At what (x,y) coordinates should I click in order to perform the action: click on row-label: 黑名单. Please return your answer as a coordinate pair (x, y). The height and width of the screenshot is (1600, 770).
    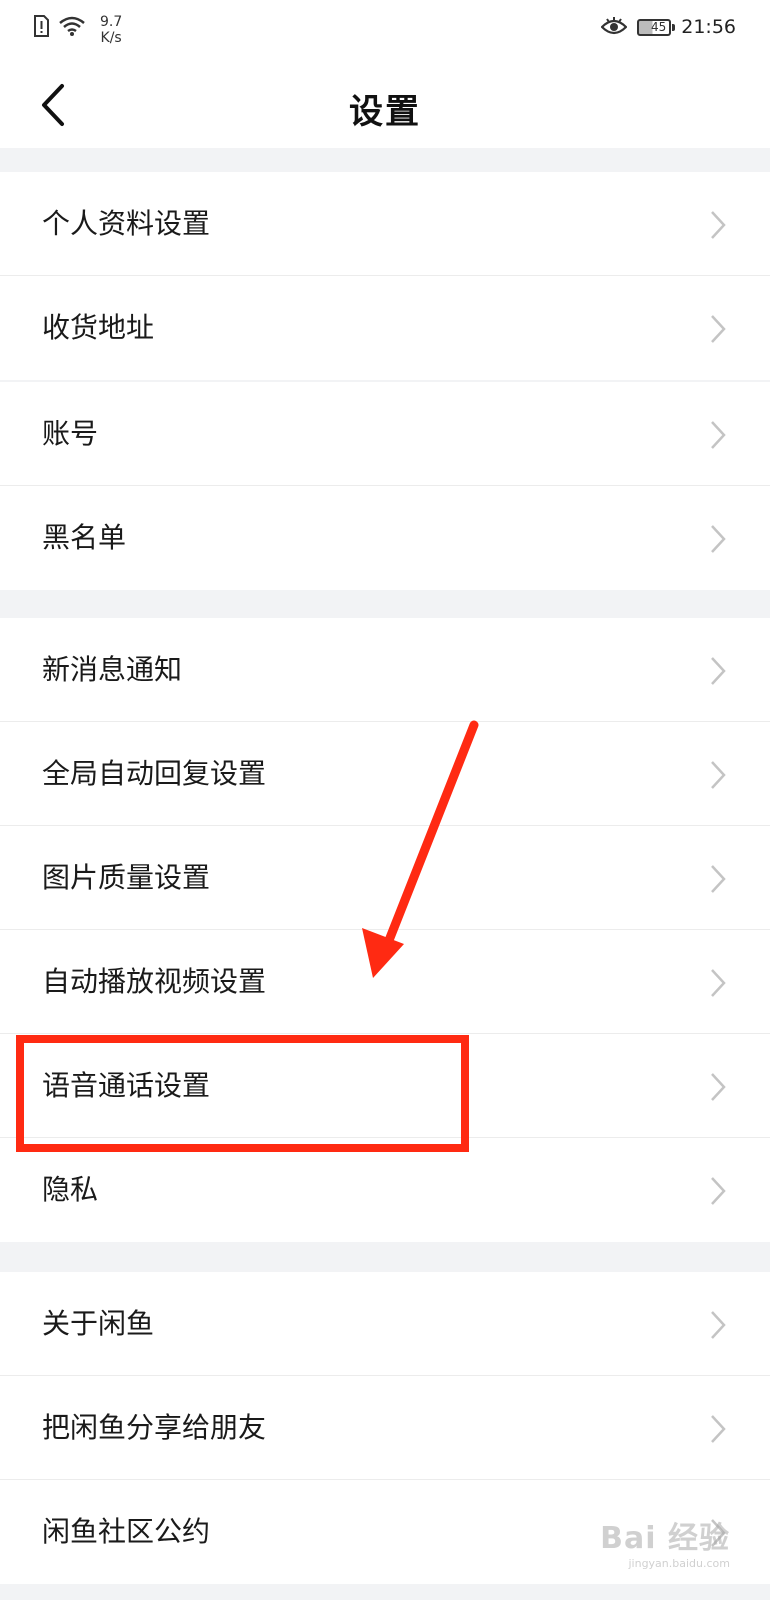
    Looking at the image, I should click on (84, 537).